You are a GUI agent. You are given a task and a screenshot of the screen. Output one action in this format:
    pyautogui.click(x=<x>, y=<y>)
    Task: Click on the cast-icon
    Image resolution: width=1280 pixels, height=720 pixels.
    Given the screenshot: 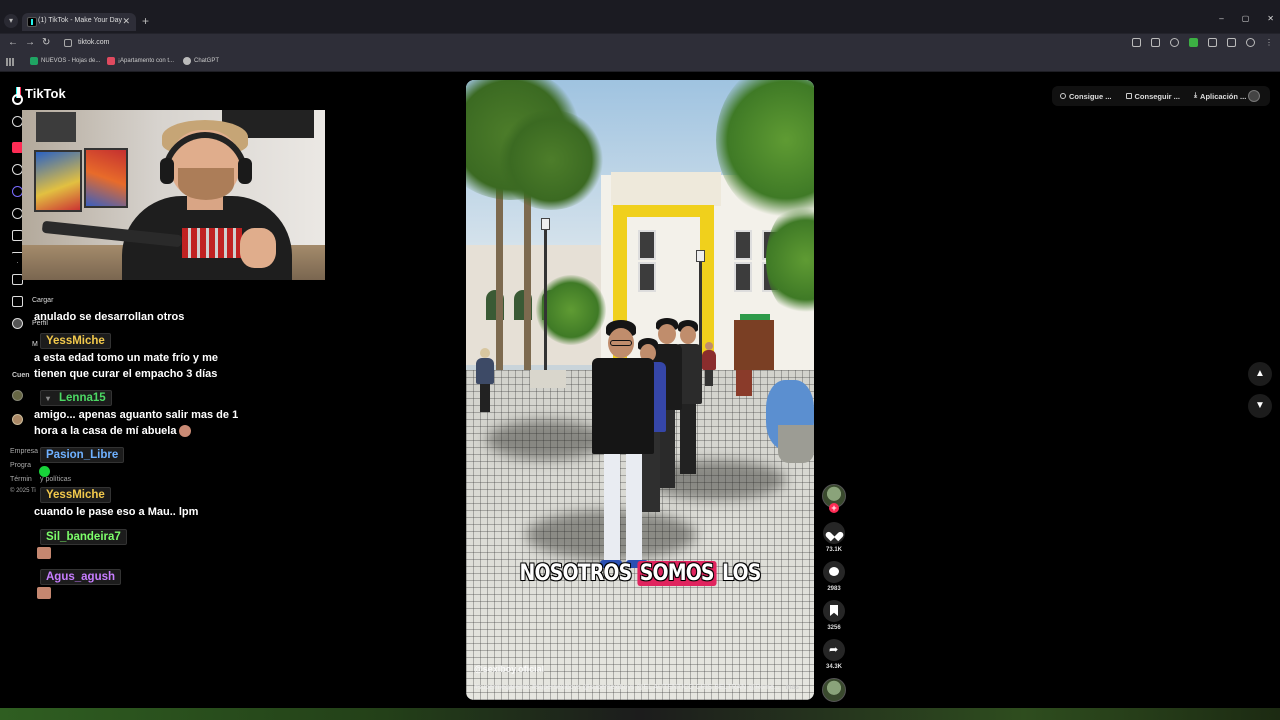 What is the action you would take?
    pyautogui.click(x=1136, y=42)
    